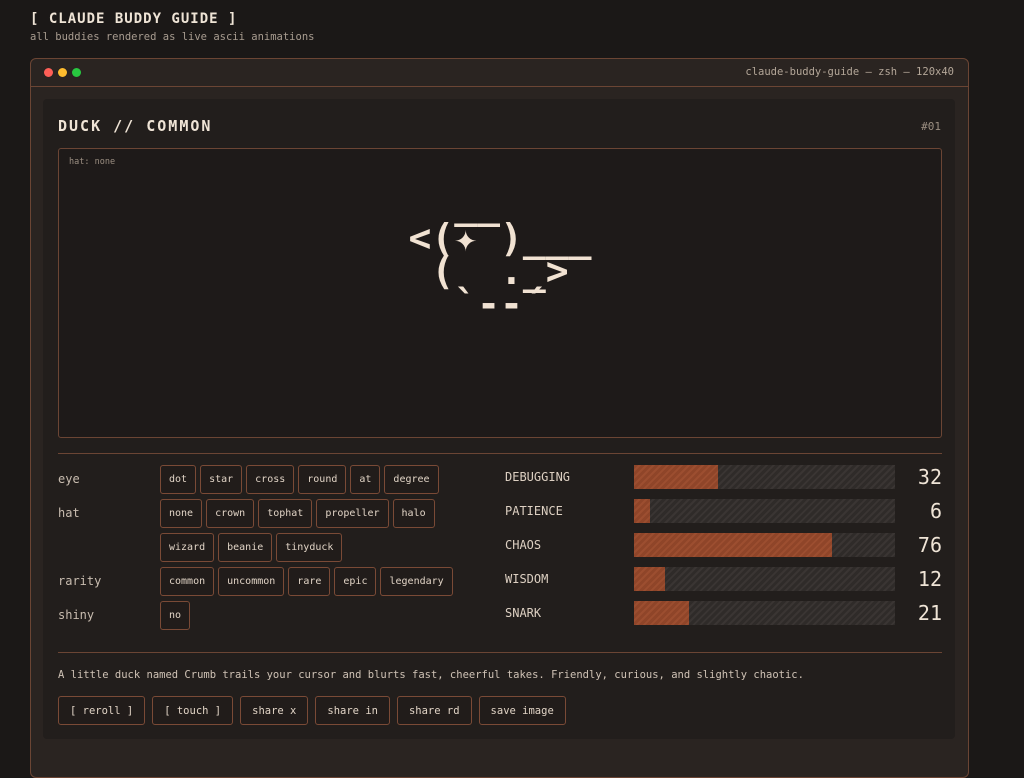 Image resolution: width=1024 pixels, height=778 pixels. I want to click on window-title: claude-buddy-guide — zsh — 120x40, so click(849, 72).